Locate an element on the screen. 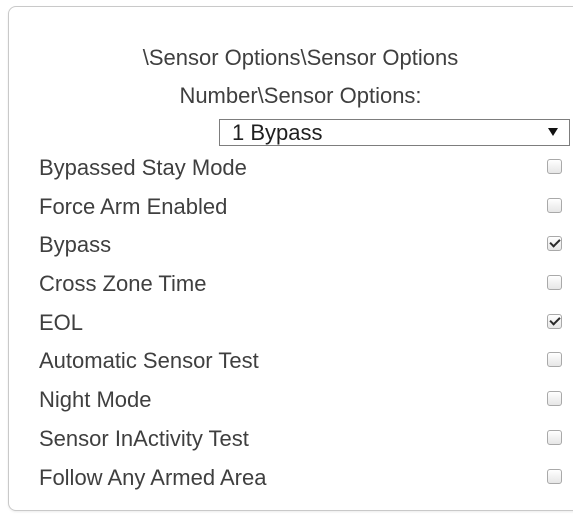 This screenshot has height=514, width=573. option-row: Cross Zone Time is located at coordinates (300, 285).